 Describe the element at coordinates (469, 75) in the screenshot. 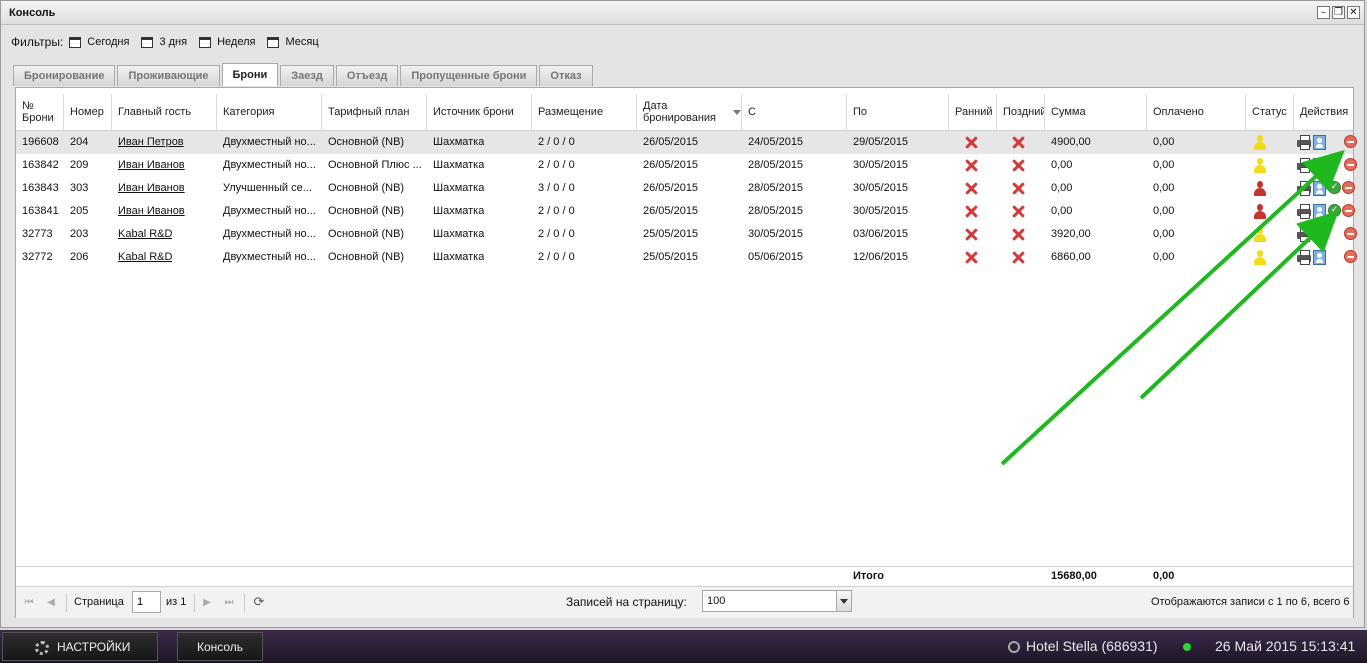

I see `tab-missed: Пропущенные брони` at that location.